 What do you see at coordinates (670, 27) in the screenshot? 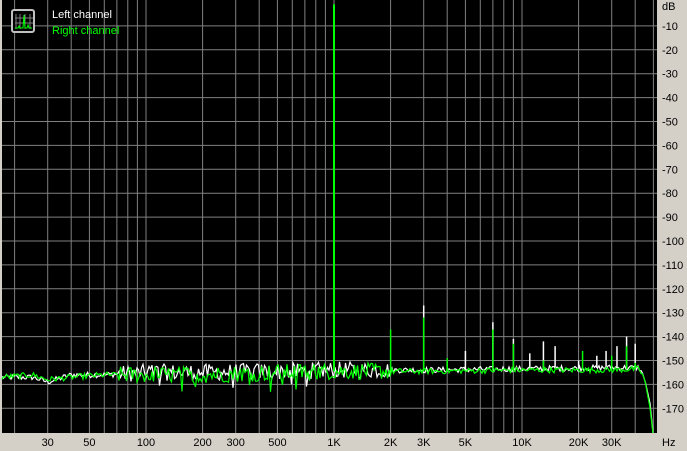
I see `y-tick-label: -10` at bounding box center [670, 27].